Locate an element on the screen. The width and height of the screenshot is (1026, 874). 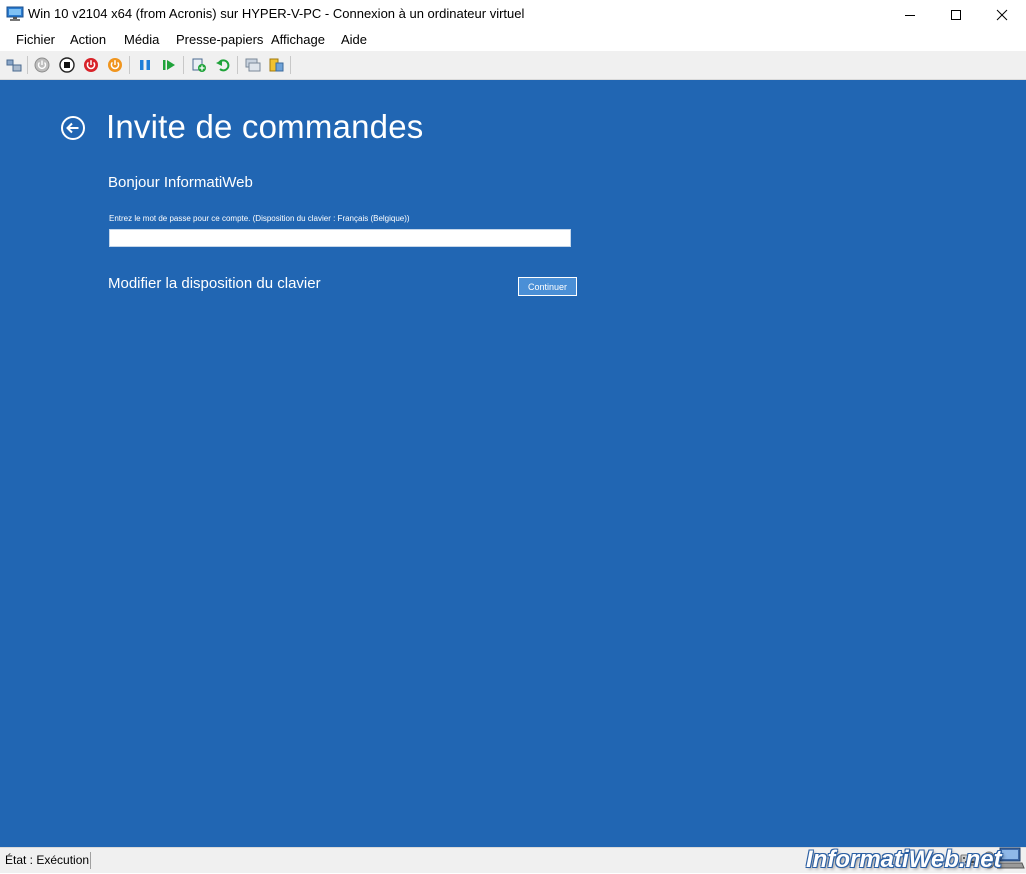
shutdown-button is located at coordinates (91, 65).